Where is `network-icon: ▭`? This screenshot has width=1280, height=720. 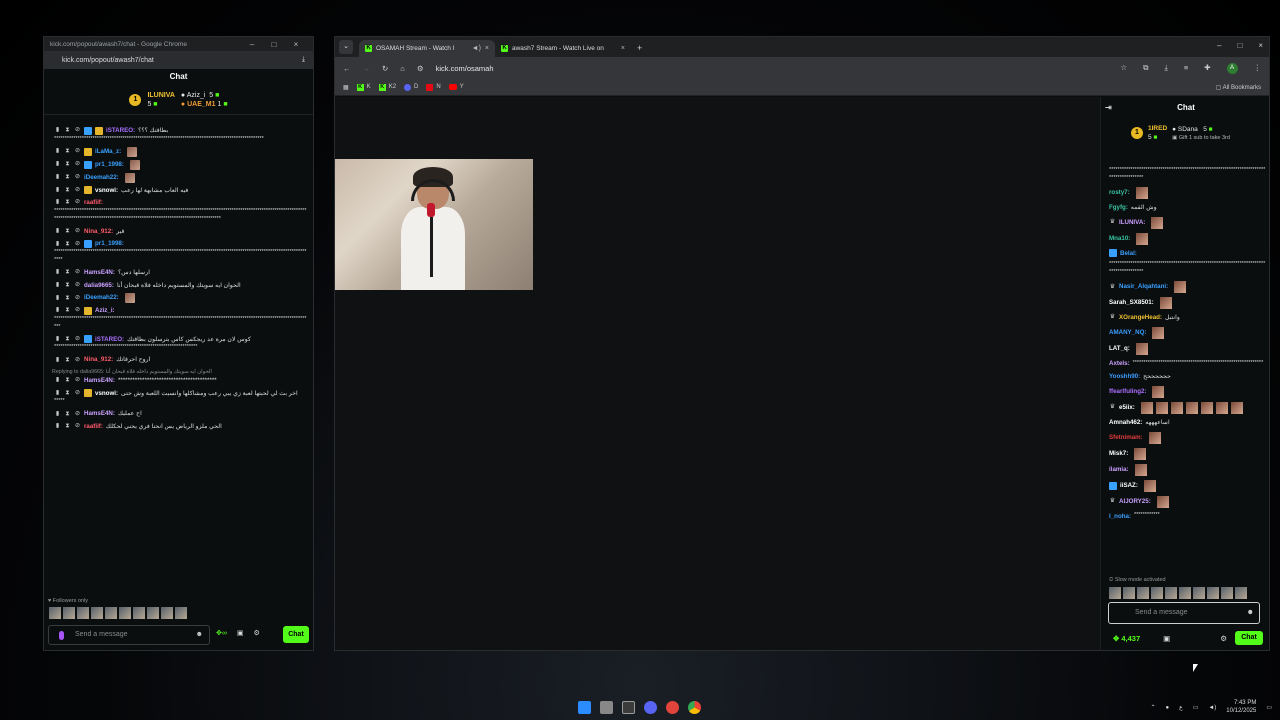
network-icon: ▭ is located at coordinates (1196, 707).